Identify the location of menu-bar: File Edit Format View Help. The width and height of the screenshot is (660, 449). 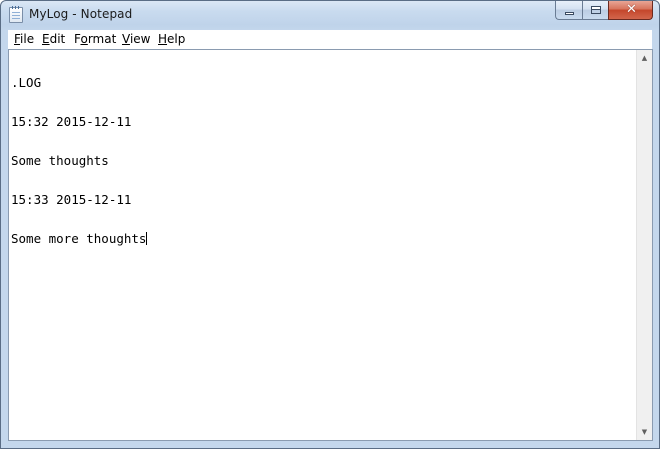
(330, 40).